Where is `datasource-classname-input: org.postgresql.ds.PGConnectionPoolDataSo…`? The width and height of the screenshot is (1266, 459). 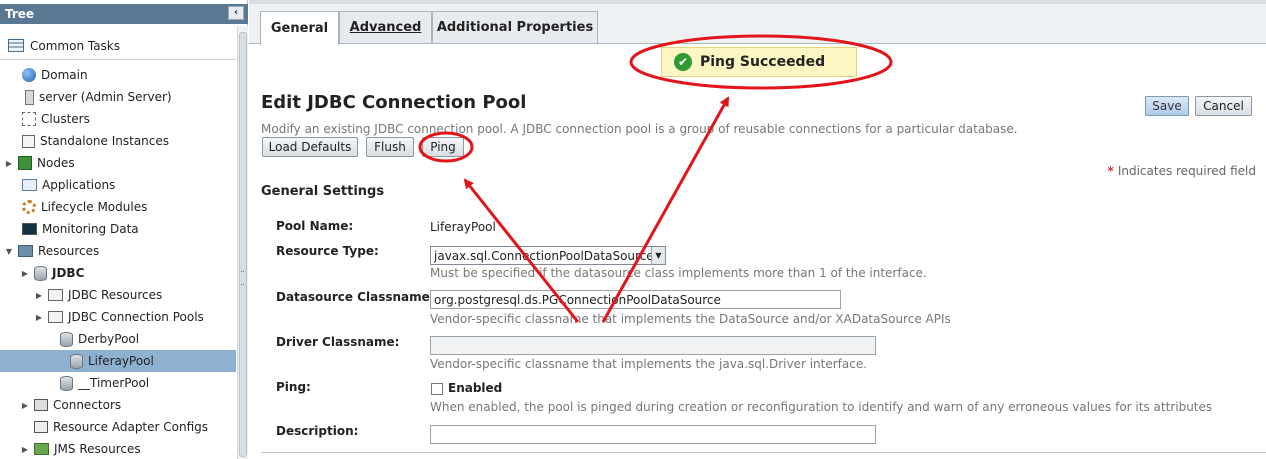
datasource-classname-input: org.postgresql.ds.PGConnectionPoolDataSo… is located at coordinates (635, 299).